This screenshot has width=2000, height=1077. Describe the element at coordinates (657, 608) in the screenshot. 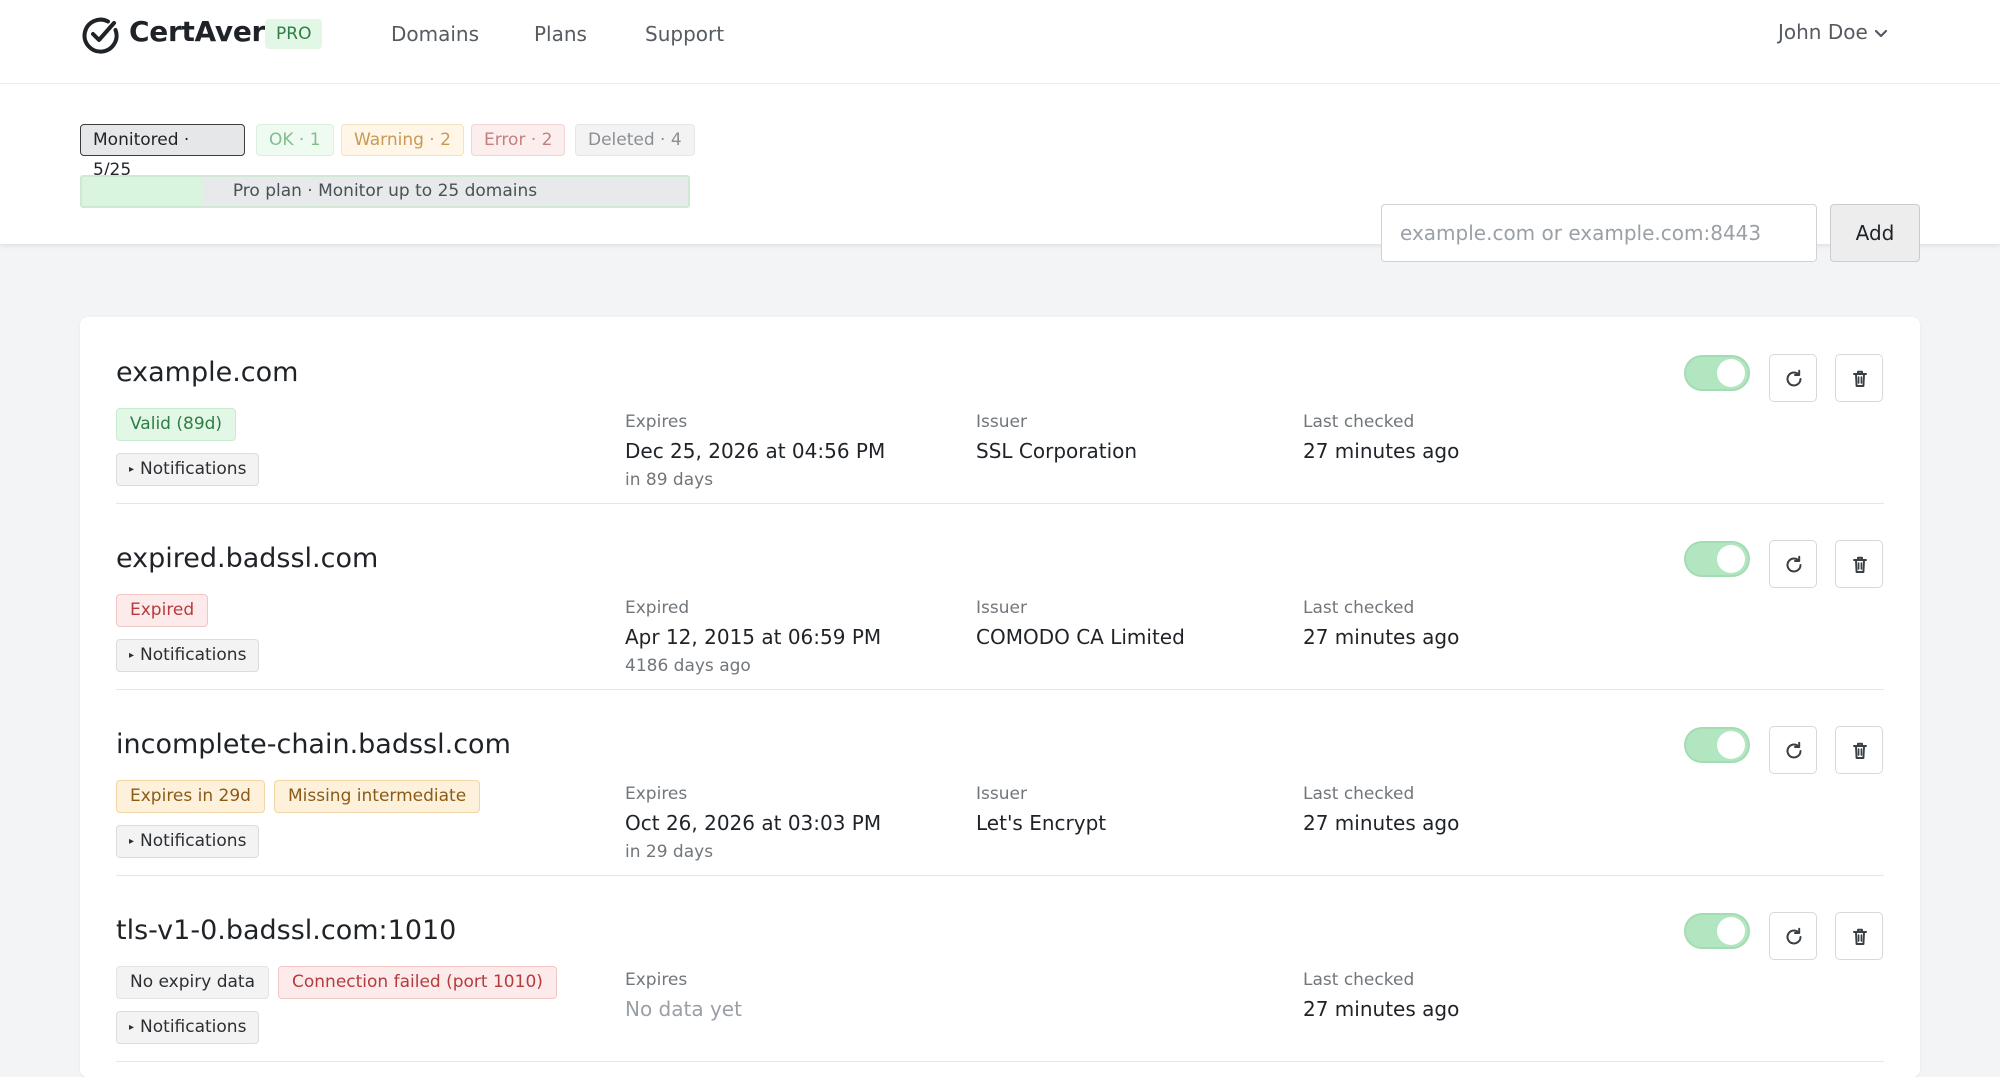

I see `expiry-label: Expired` at that location.